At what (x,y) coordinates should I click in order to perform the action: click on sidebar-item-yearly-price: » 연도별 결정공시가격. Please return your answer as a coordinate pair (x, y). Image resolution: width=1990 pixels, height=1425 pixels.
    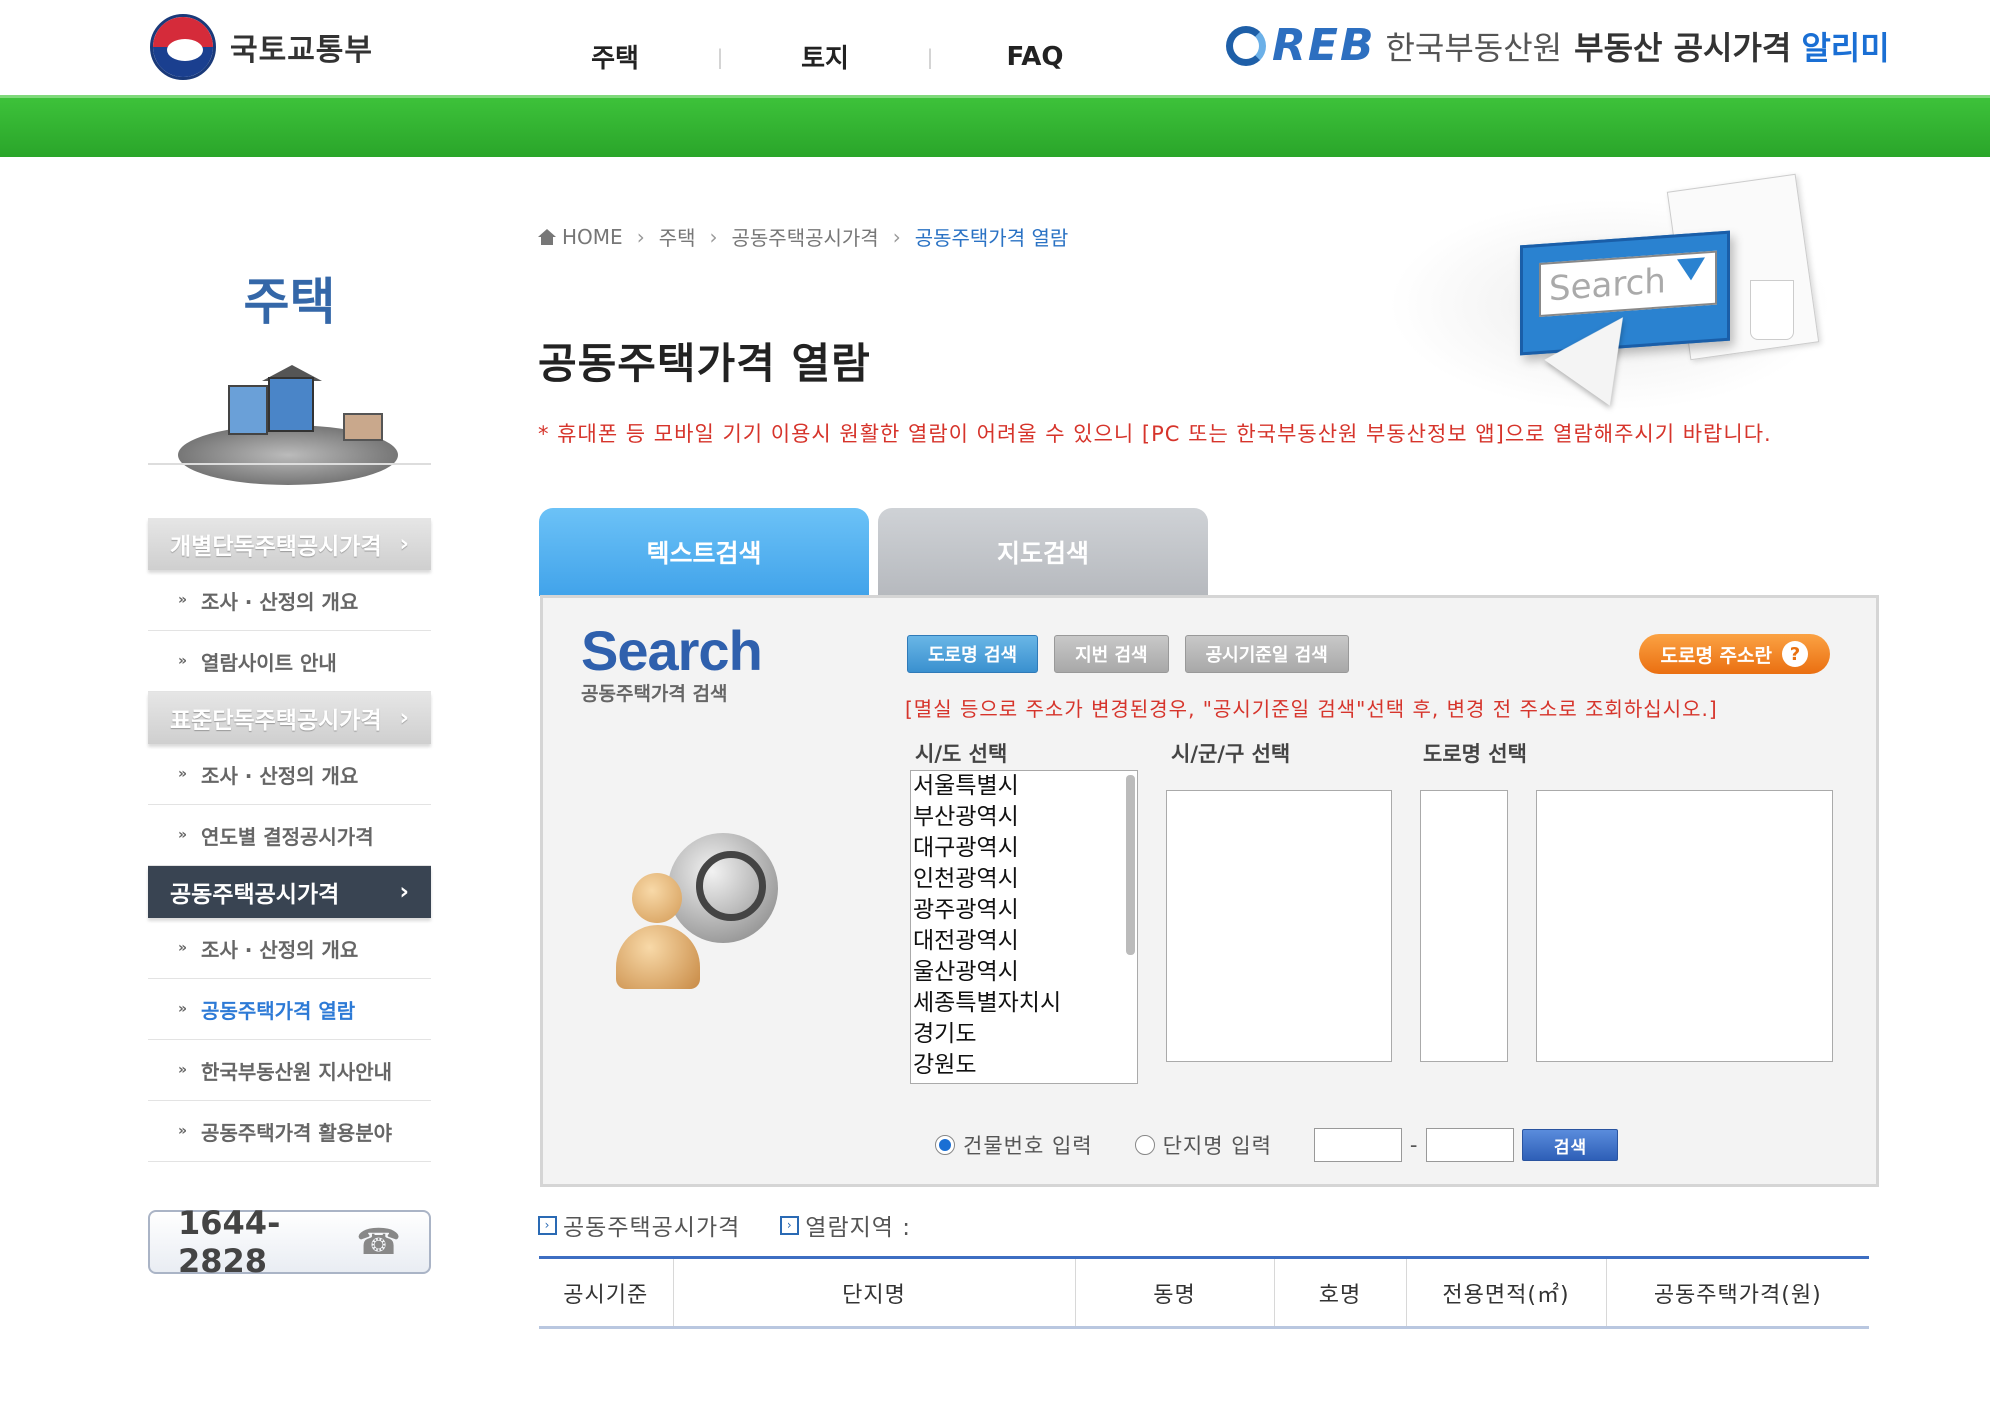
    Looking at the image, I should click on (289, 835).